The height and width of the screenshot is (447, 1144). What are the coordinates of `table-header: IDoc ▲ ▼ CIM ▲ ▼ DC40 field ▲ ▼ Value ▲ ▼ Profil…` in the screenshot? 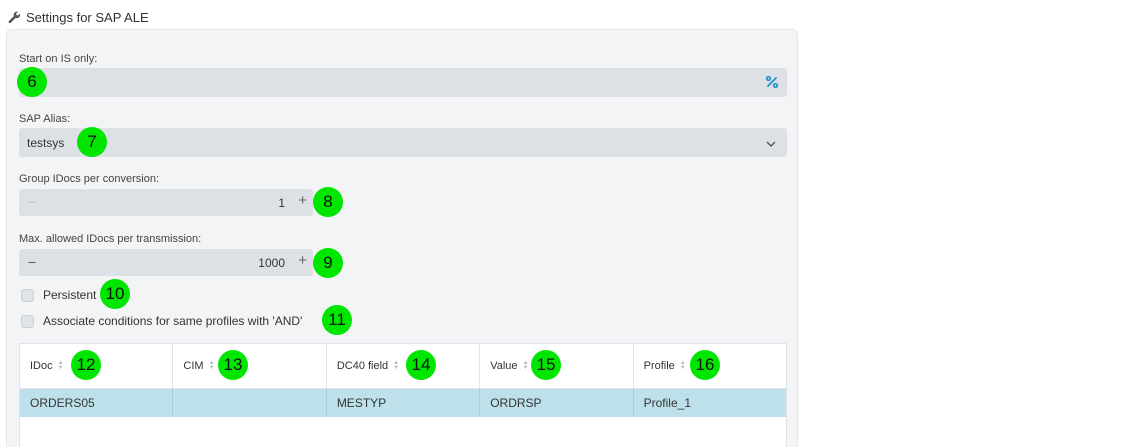 It's located at (403, 366).